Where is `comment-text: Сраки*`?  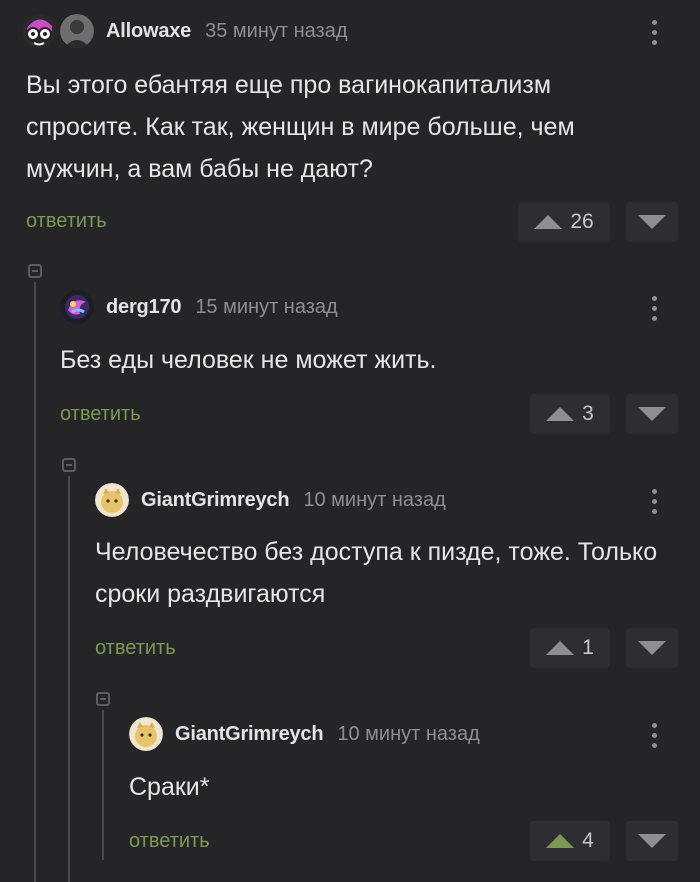
comment-text: Сраки* is located at coordinates (169, 787).